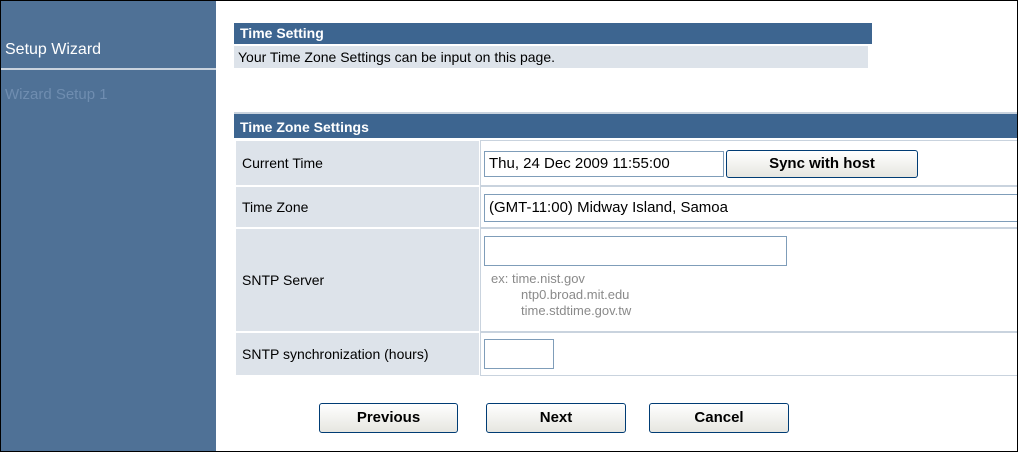  I want to click on time-zone-cell: (GMT-11:00) Midway Island, Samoa, so click(748, 207).